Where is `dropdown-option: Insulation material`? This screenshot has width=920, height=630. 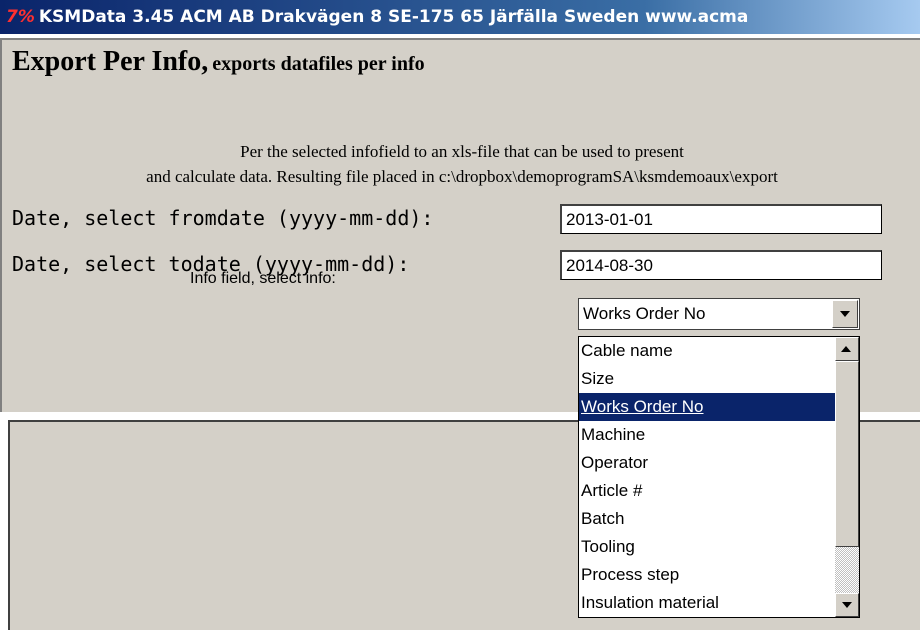
dropdown-option: Insulation material is located at coordinates (707, 603).